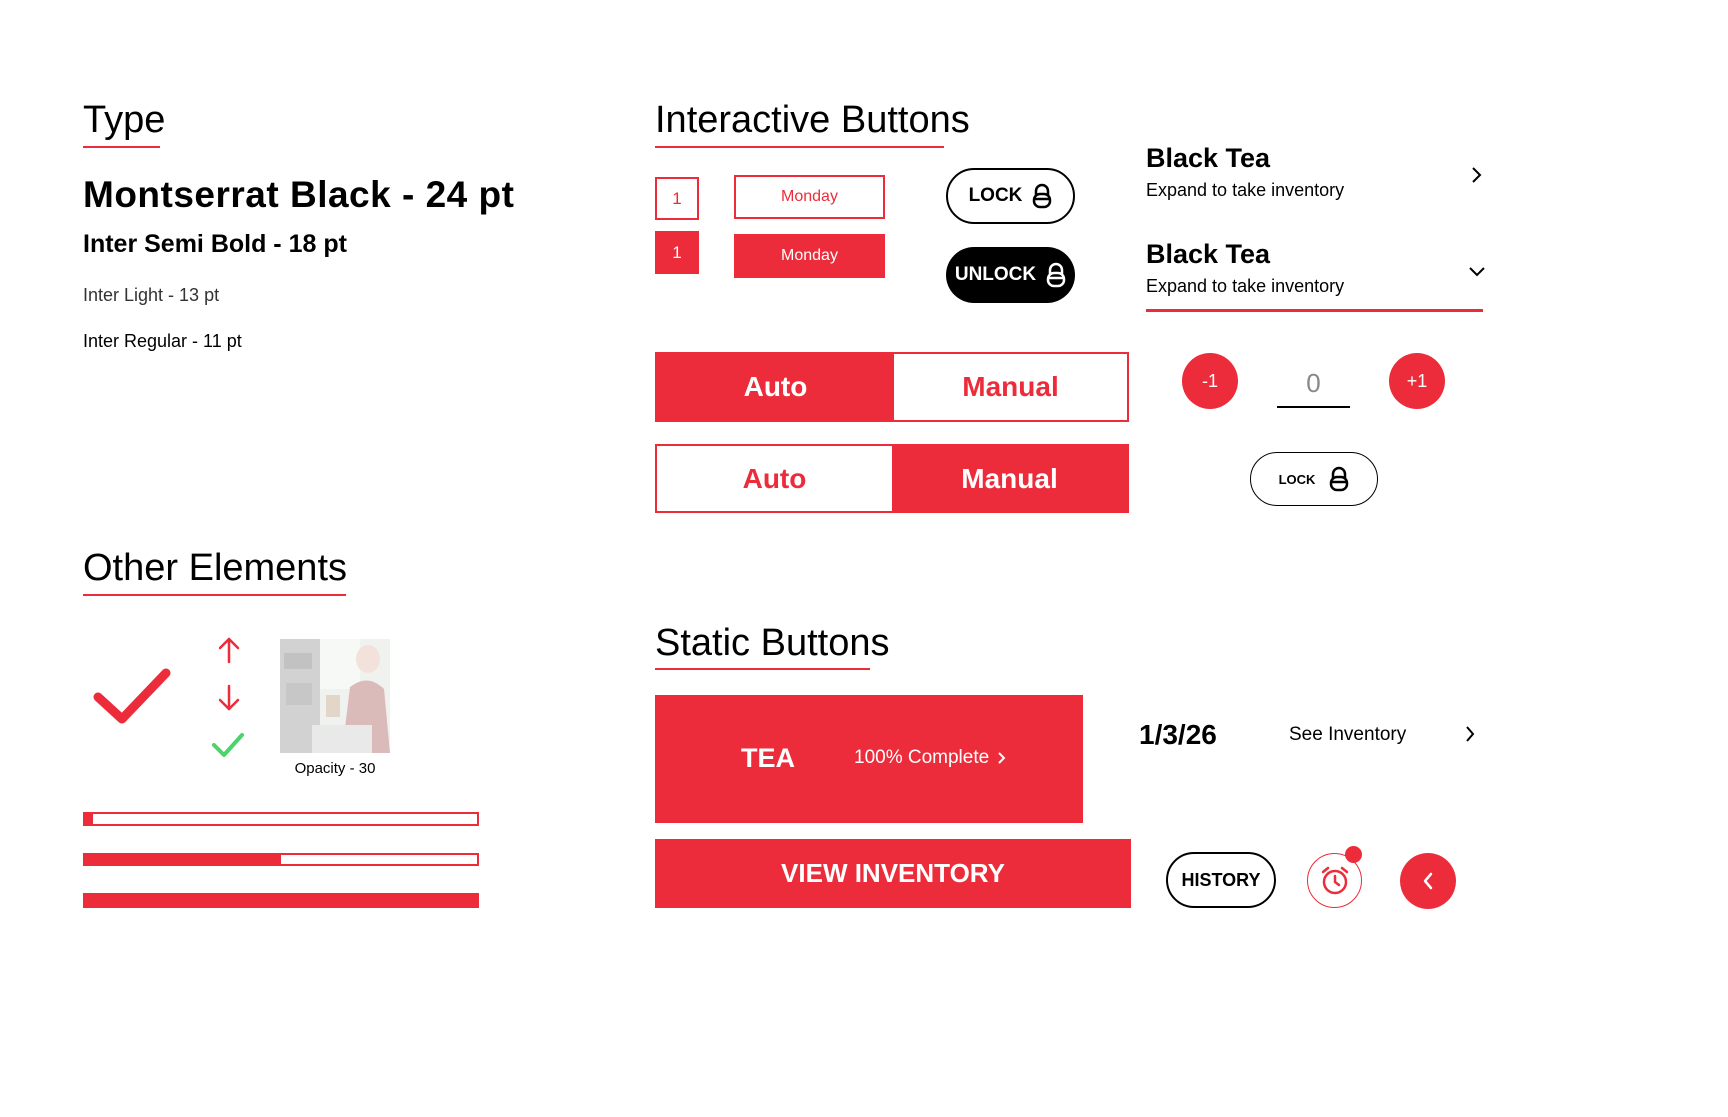 The width and height of the screenshot is (1728, 1117). Describe the element at coordinates (228, 745) in the screenshot. I see `small-check-icon` at that location.